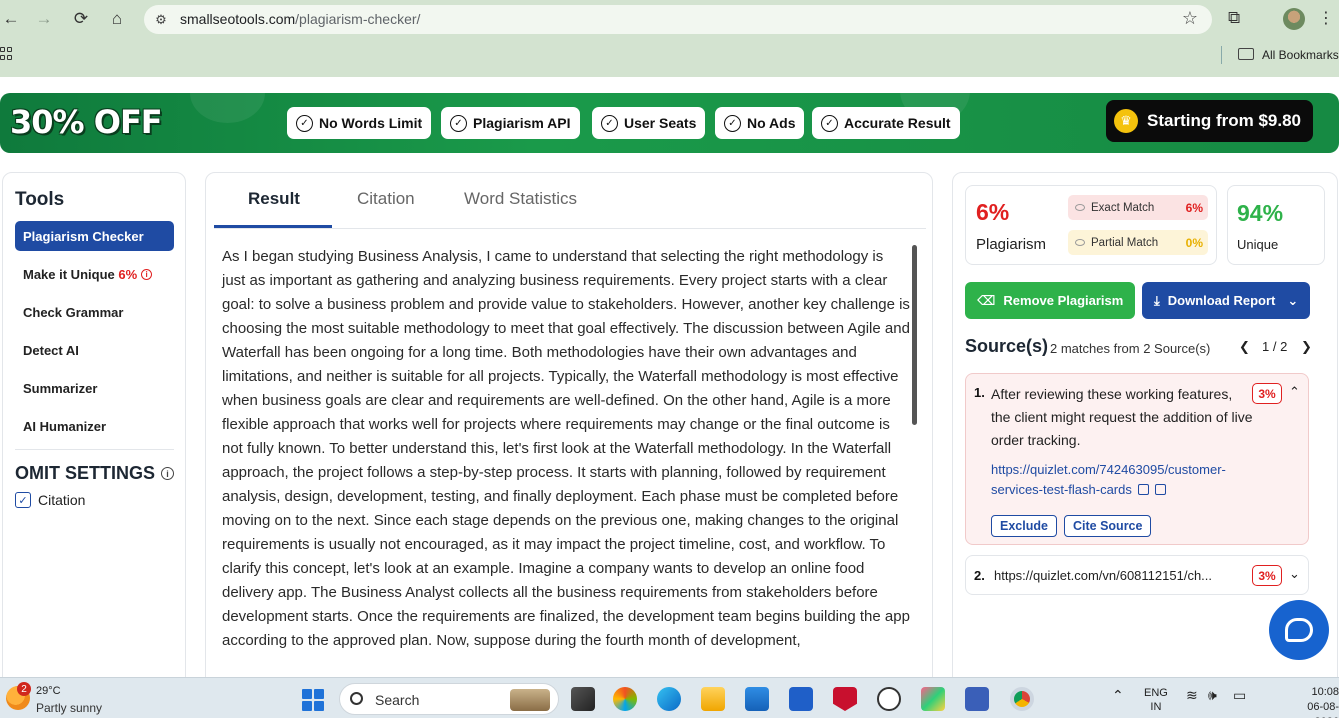  I want to click on source-number: 1., so click(979, 392).